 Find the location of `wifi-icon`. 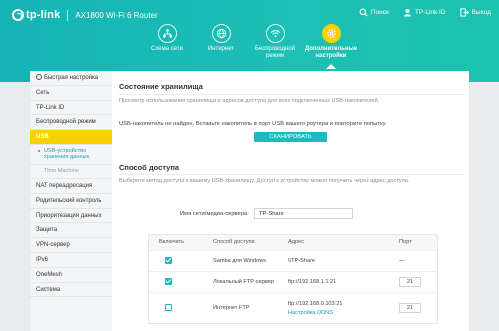

wifi-icon is located at coordinates (275, 33).